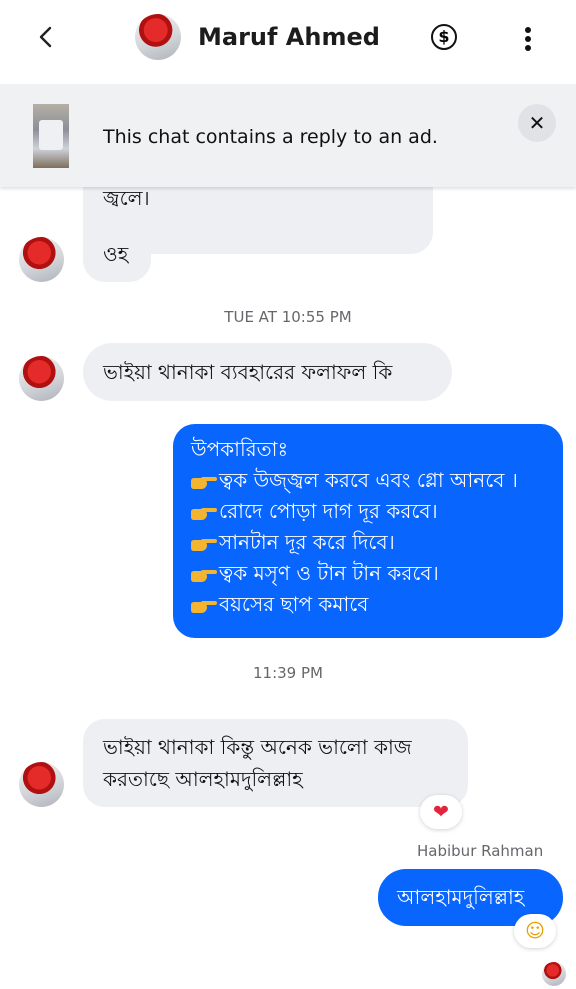  Describe the element at coordinates (444, 37) in the screenshot. I see `dollar-circle-icon: $` at that location.